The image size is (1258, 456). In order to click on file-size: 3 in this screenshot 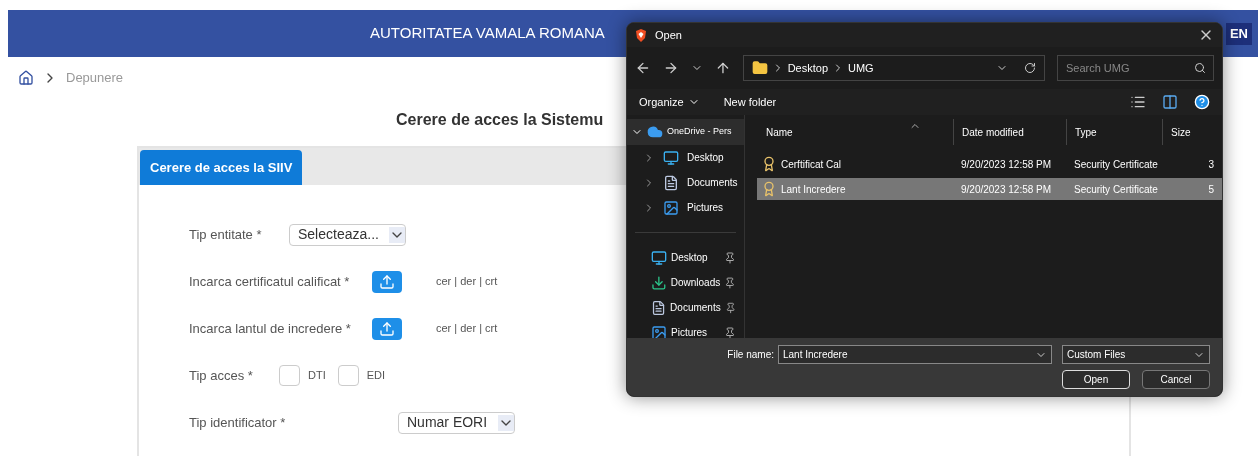, I will do `click(1211, 164)`.